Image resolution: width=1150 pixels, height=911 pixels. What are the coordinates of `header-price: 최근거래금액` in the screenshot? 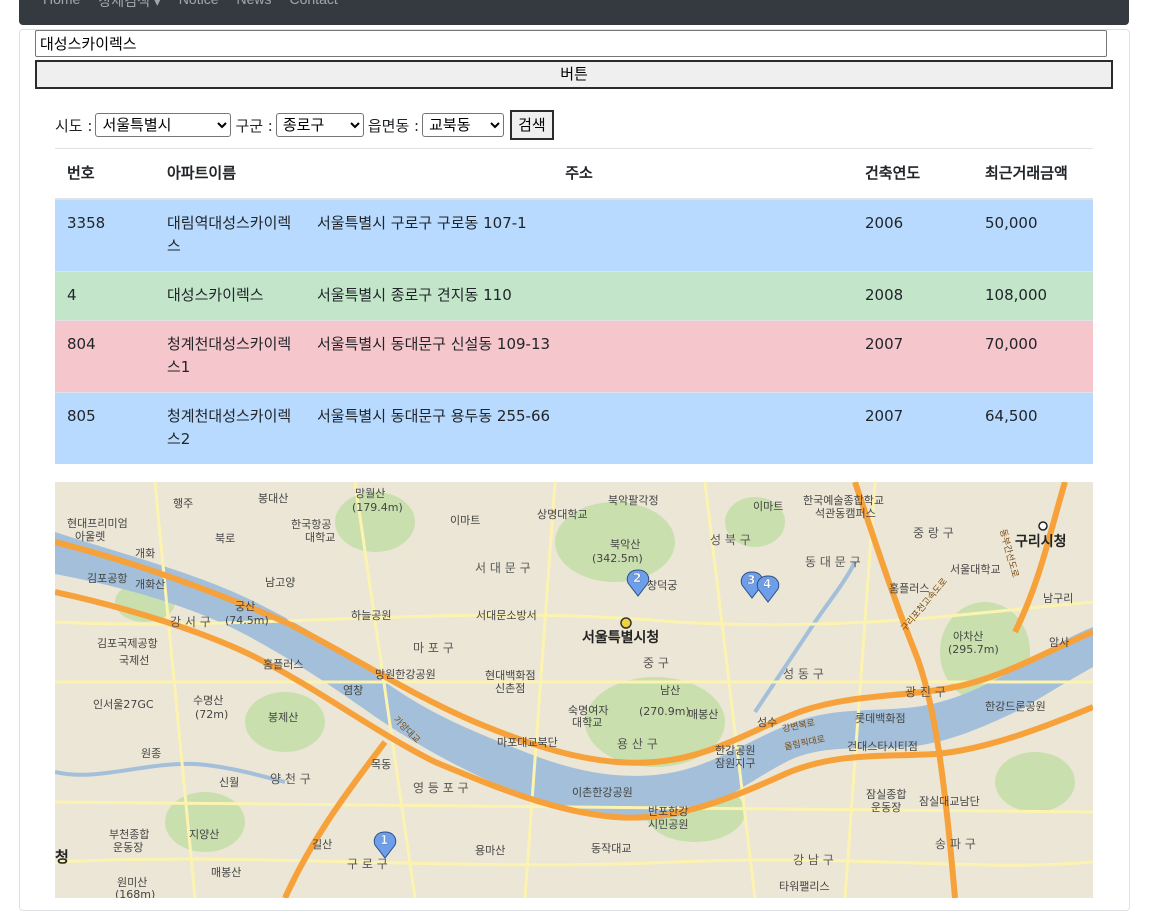 It's located at (1033, 174).